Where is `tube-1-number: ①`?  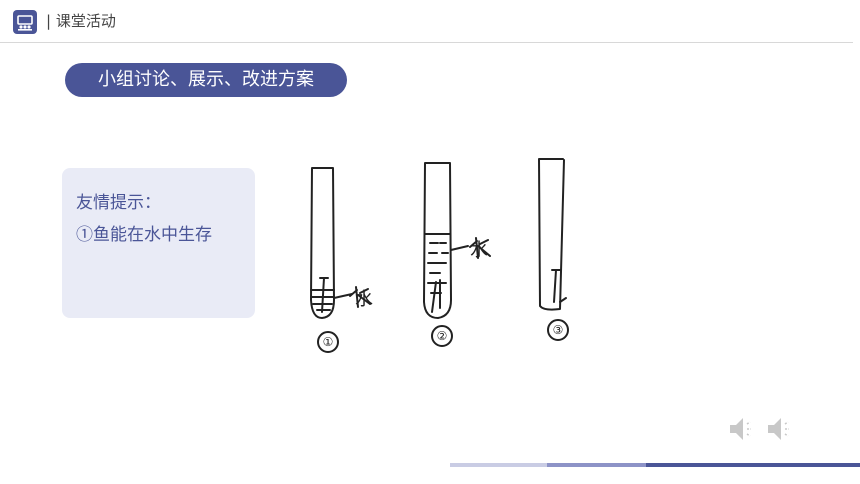 tube-1-number: ① is located at coordinates (328, 342).